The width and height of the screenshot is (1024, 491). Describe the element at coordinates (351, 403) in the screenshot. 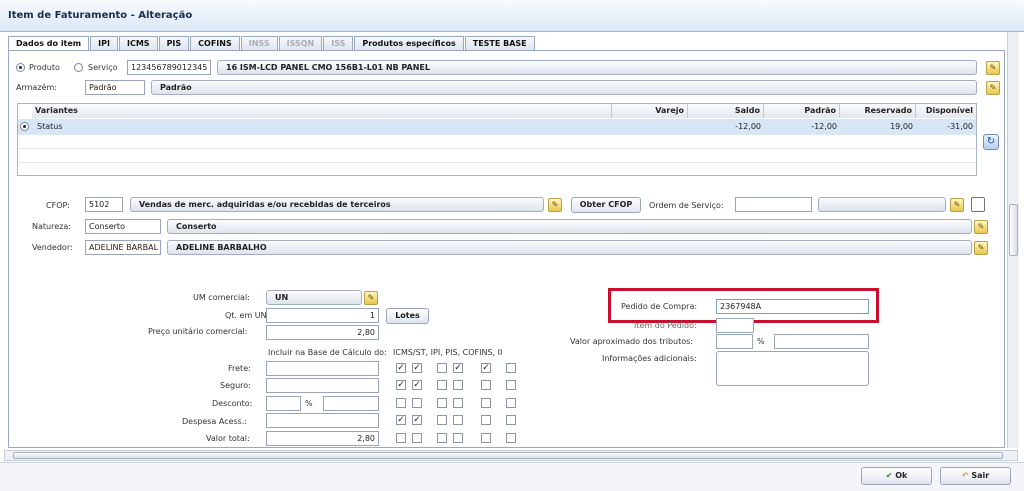

I see `desconto-value-input` at that location.